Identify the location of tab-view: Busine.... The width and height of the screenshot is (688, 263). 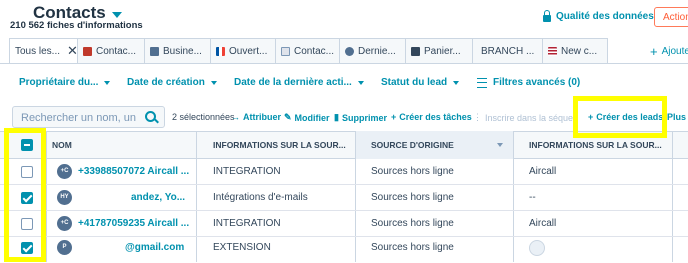
(177, 51).